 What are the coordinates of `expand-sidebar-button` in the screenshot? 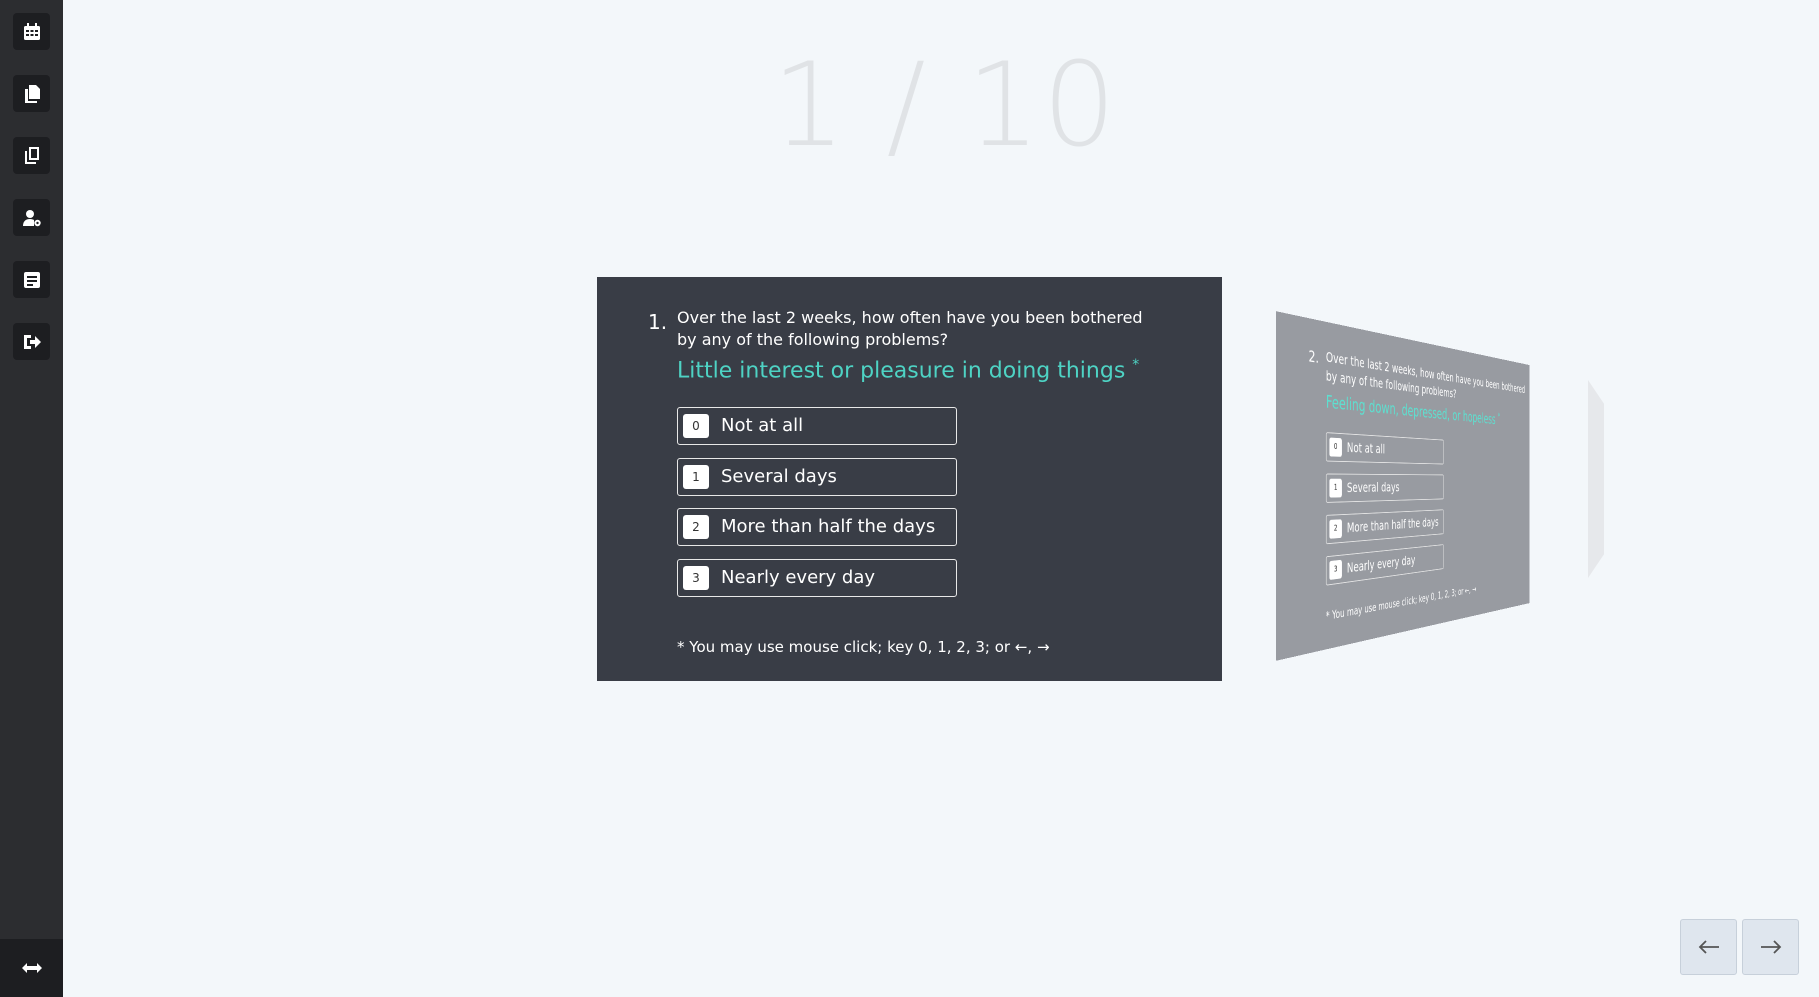 It's located at (31, 968).